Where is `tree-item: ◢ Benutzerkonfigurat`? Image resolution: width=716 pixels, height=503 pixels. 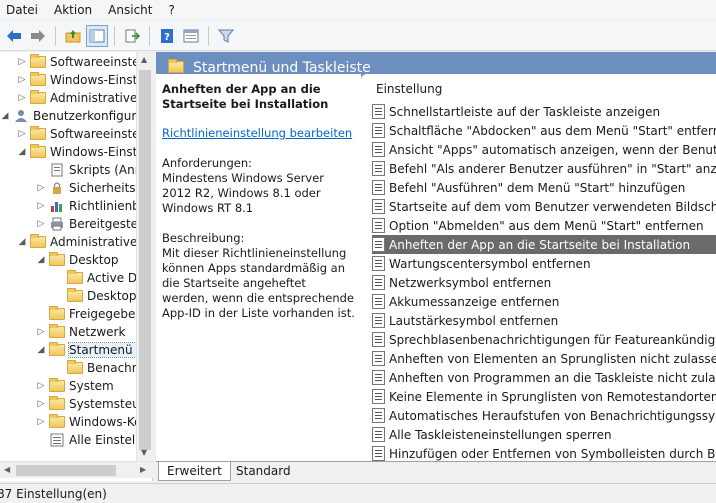
tree-item: ◢ Benutzerkonfigurat is located at coordinates (74, 116).